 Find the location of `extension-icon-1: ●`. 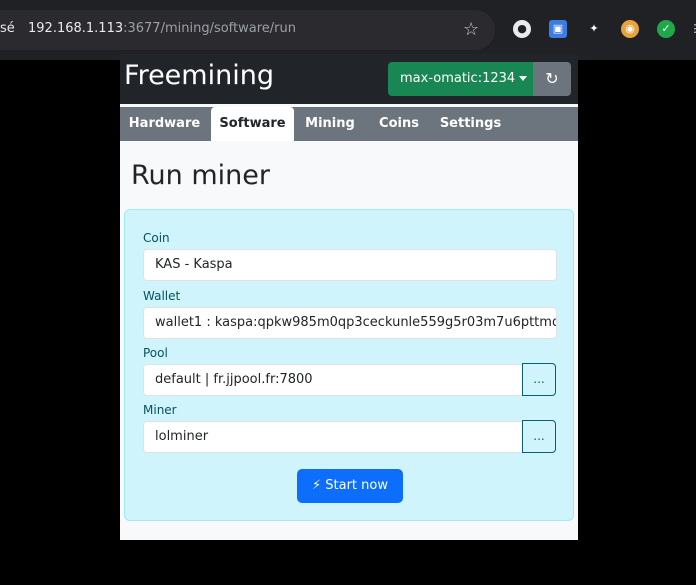

extension-icon-1: ● is located at coordinates (522, 29).